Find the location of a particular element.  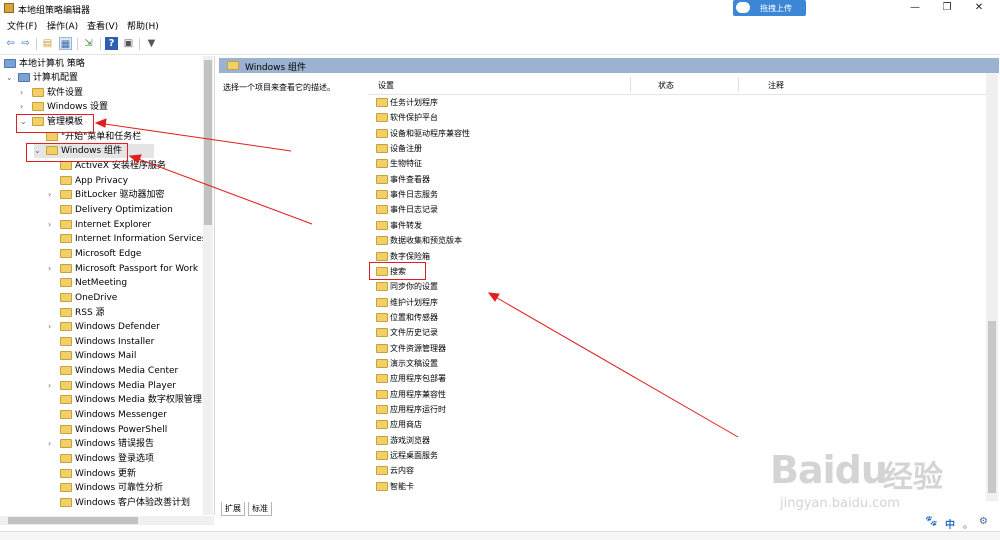

tree-node-label: Windows 可靠性分析 is located at coordinates (119, 488).